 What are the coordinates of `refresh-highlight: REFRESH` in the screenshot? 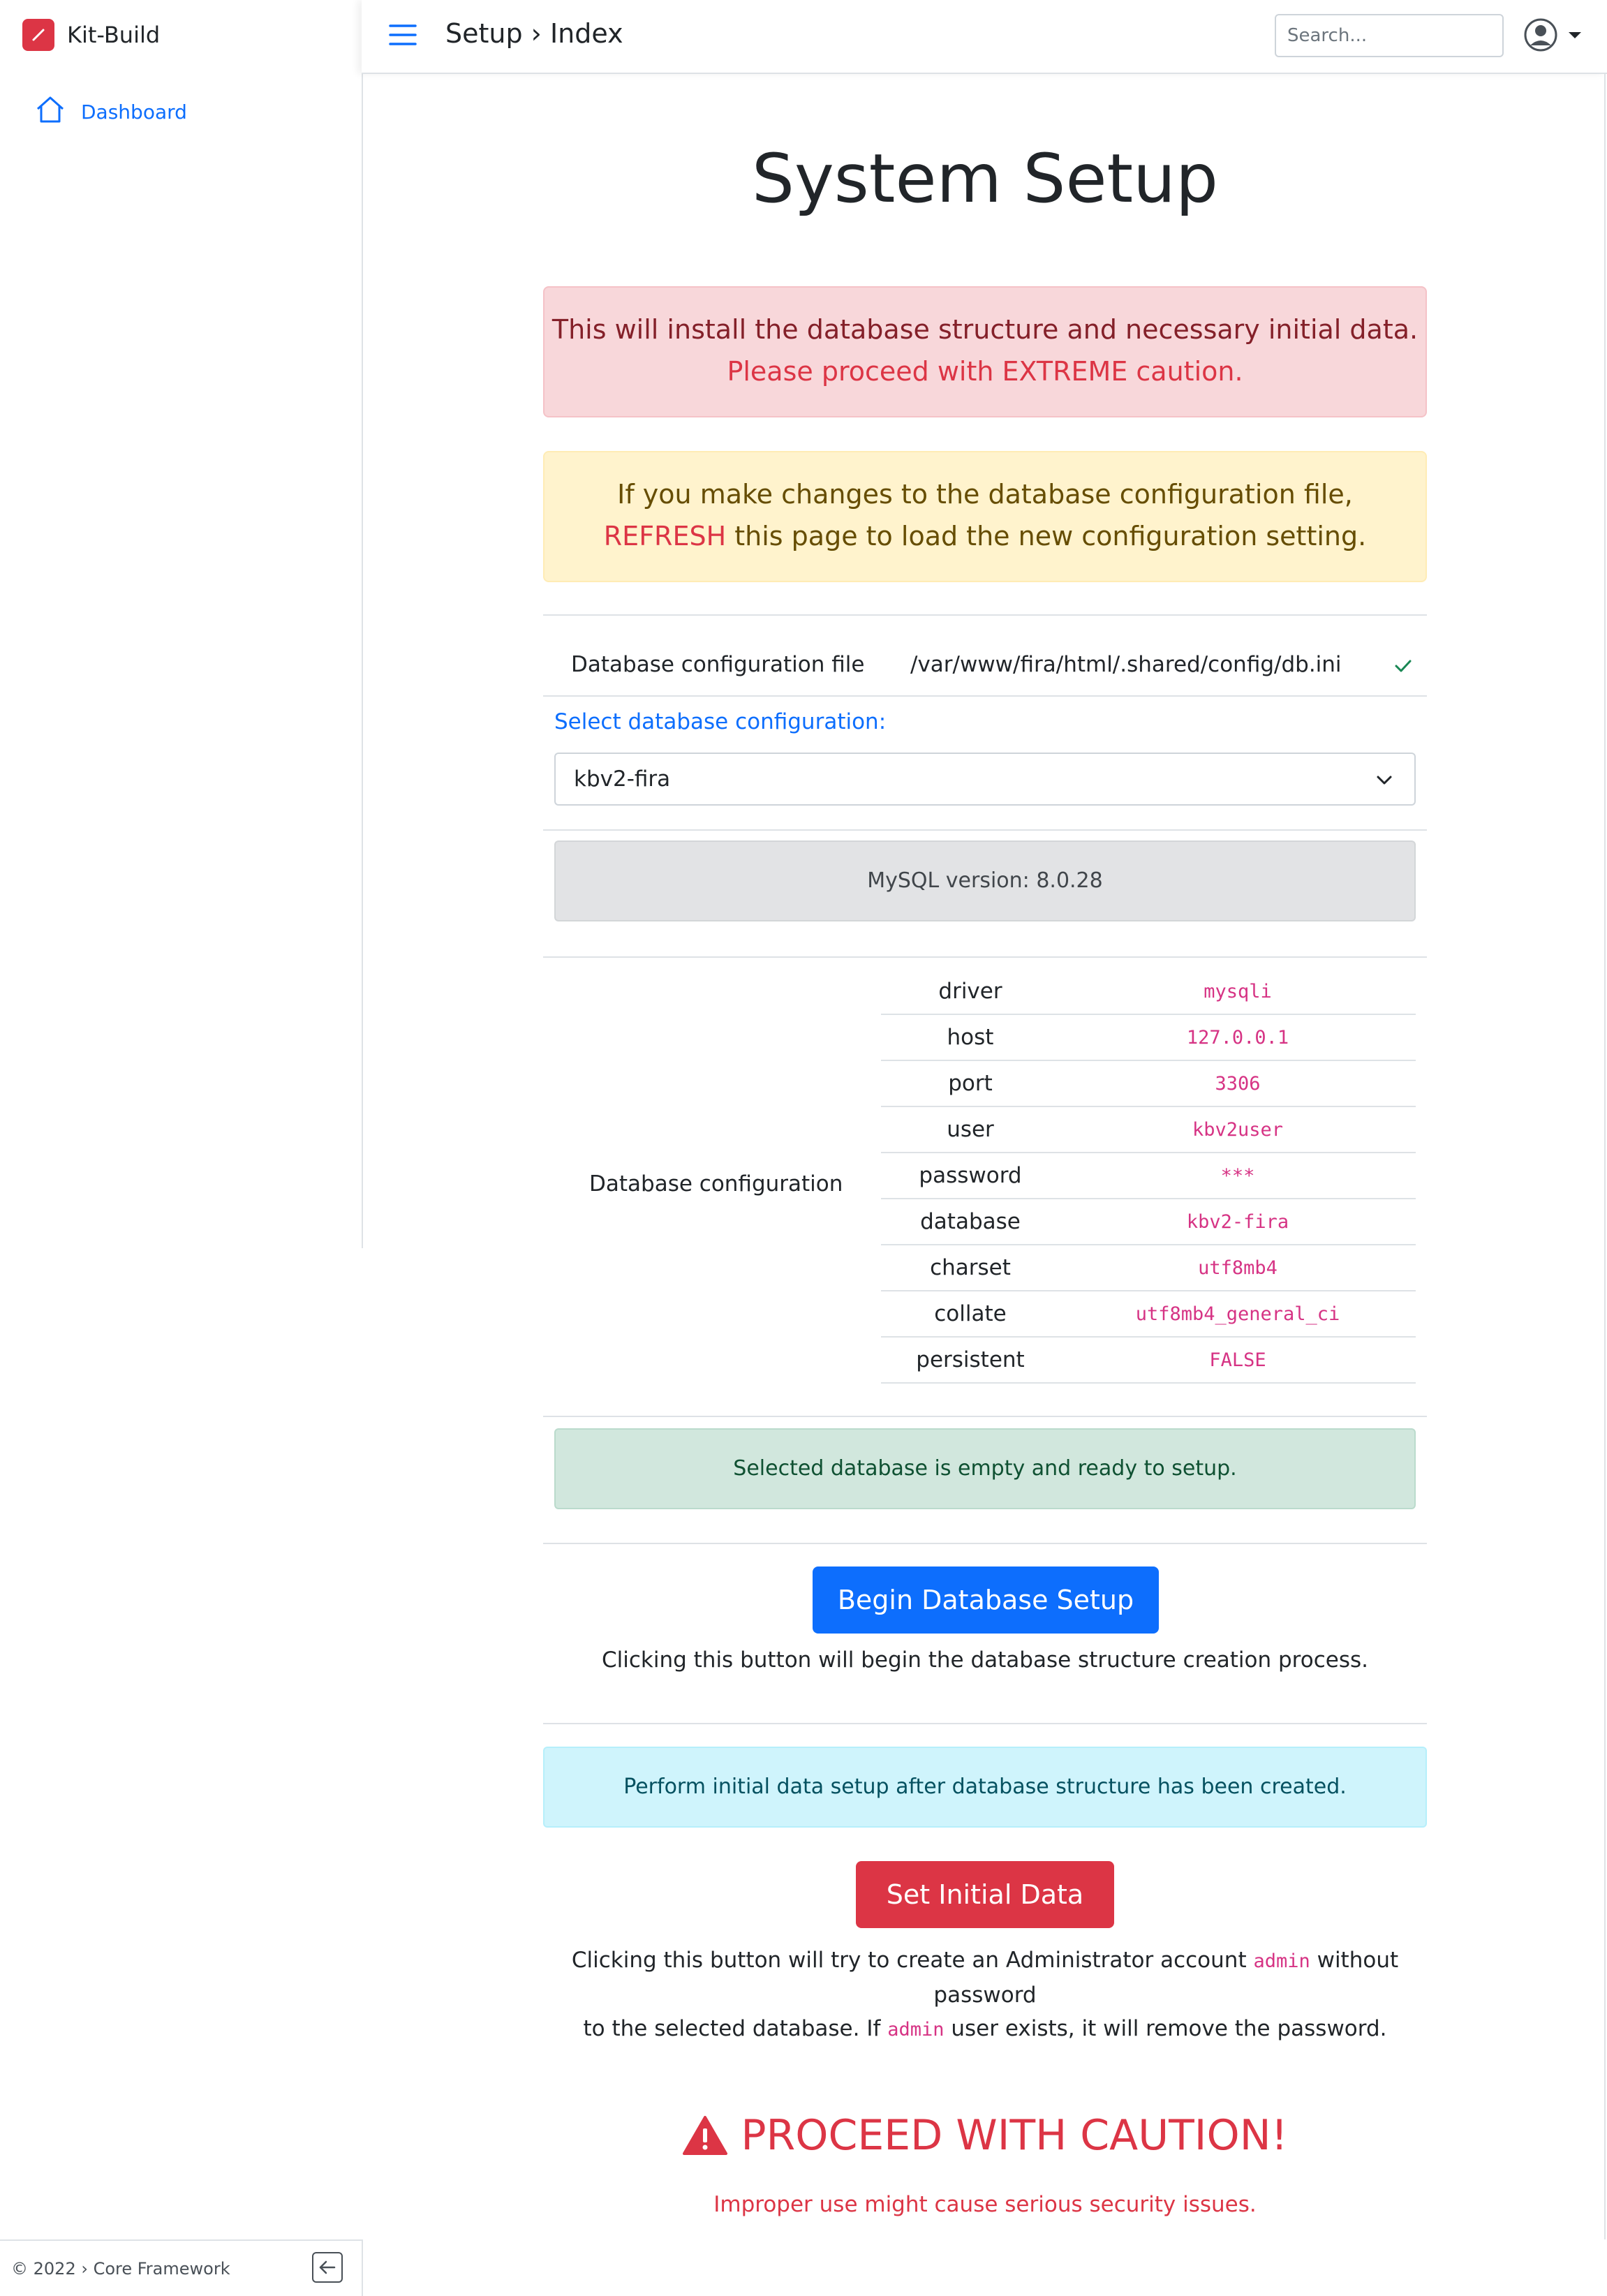 It's located at (665, 536).